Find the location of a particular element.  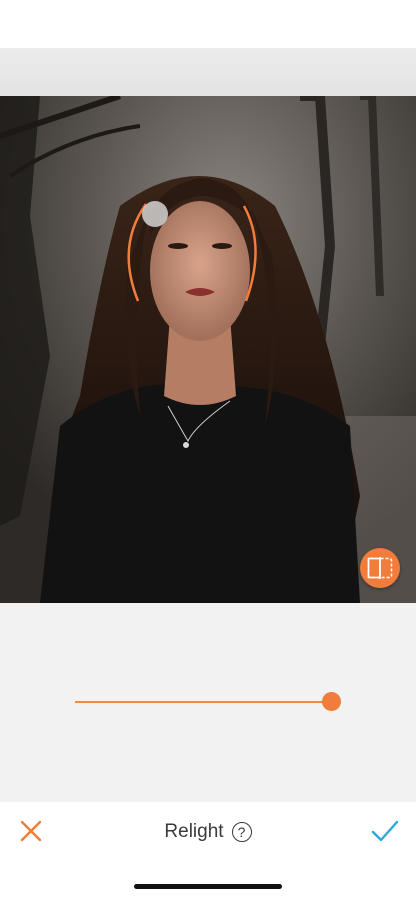

compare-button is located at coordinates (380, 568).